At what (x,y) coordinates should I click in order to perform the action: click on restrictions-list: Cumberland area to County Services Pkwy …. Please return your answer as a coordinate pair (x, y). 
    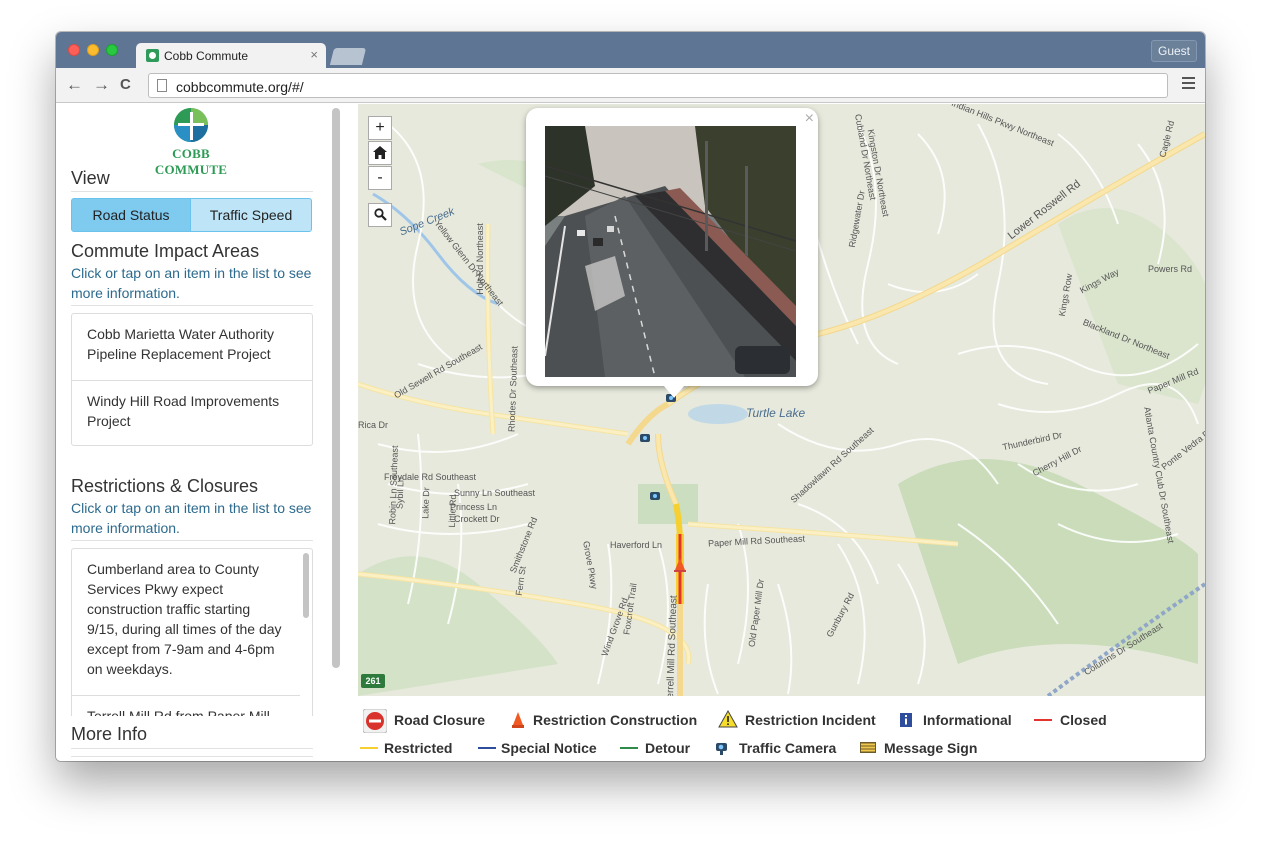
    Looking at the image, I should click on (192, 646).